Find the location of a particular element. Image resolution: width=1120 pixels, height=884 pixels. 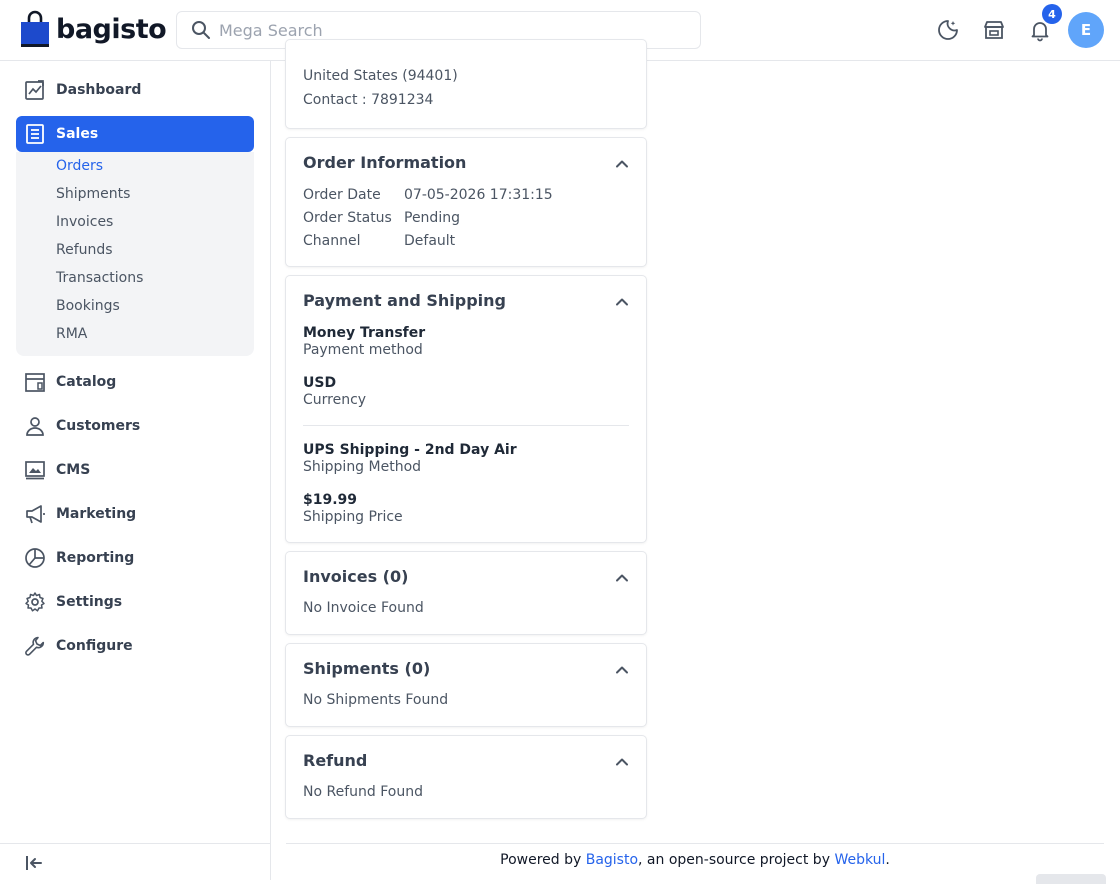

wrench-icon is located at coordinates (35, 646).